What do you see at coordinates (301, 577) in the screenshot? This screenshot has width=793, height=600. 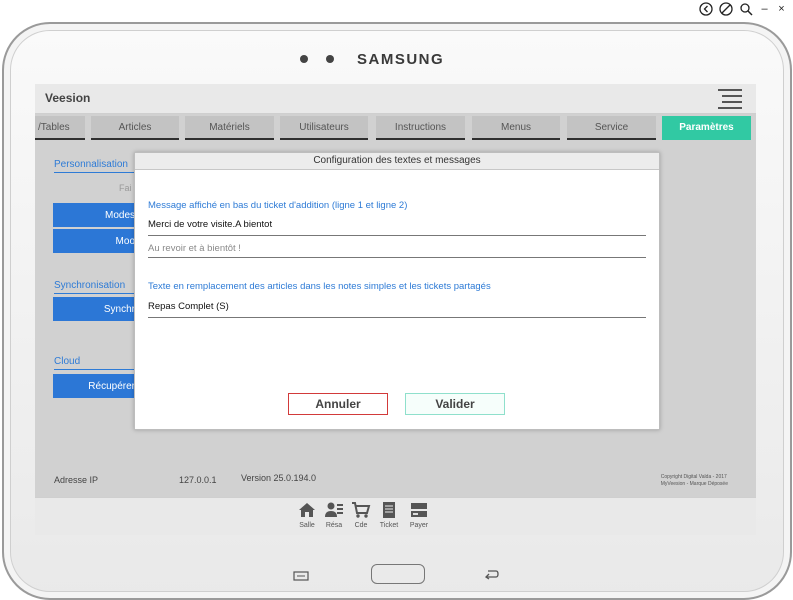 I see `menu-hw-icon` at bounding box center [301, 577].